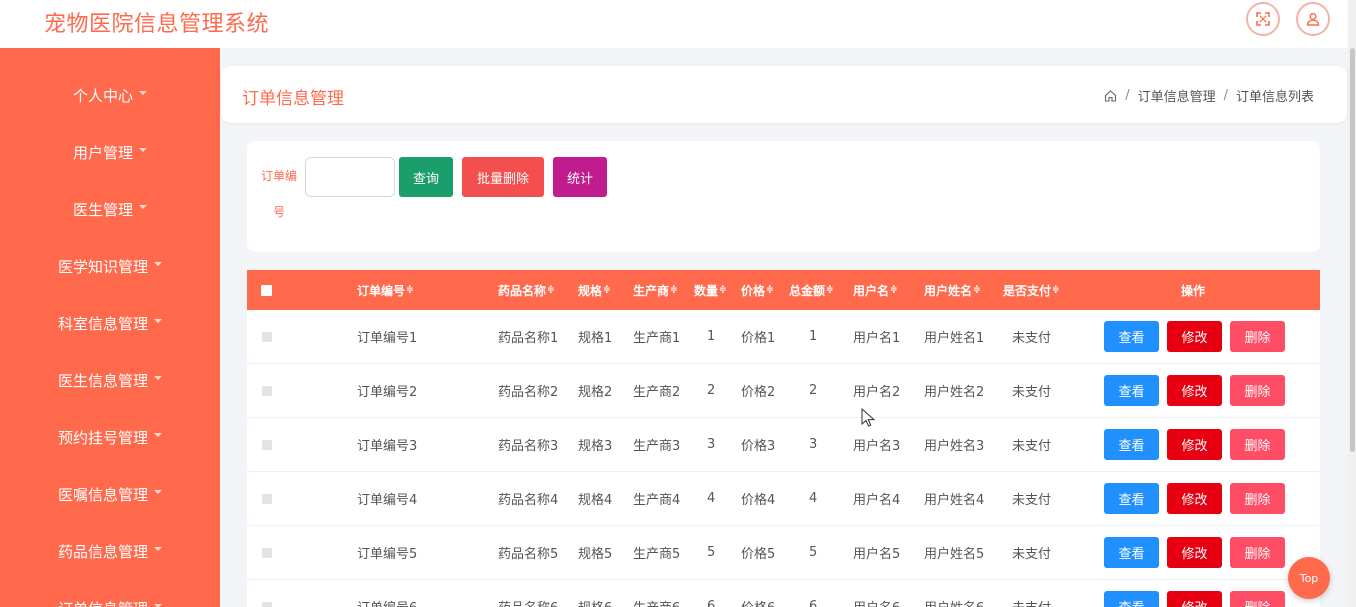 This screenshot has width=1356, height=607. What do you see at coordinates (528, 554) in the screenshot?
I see `cell-drug-name: 药品名称5` at bounding box center [528, 554].